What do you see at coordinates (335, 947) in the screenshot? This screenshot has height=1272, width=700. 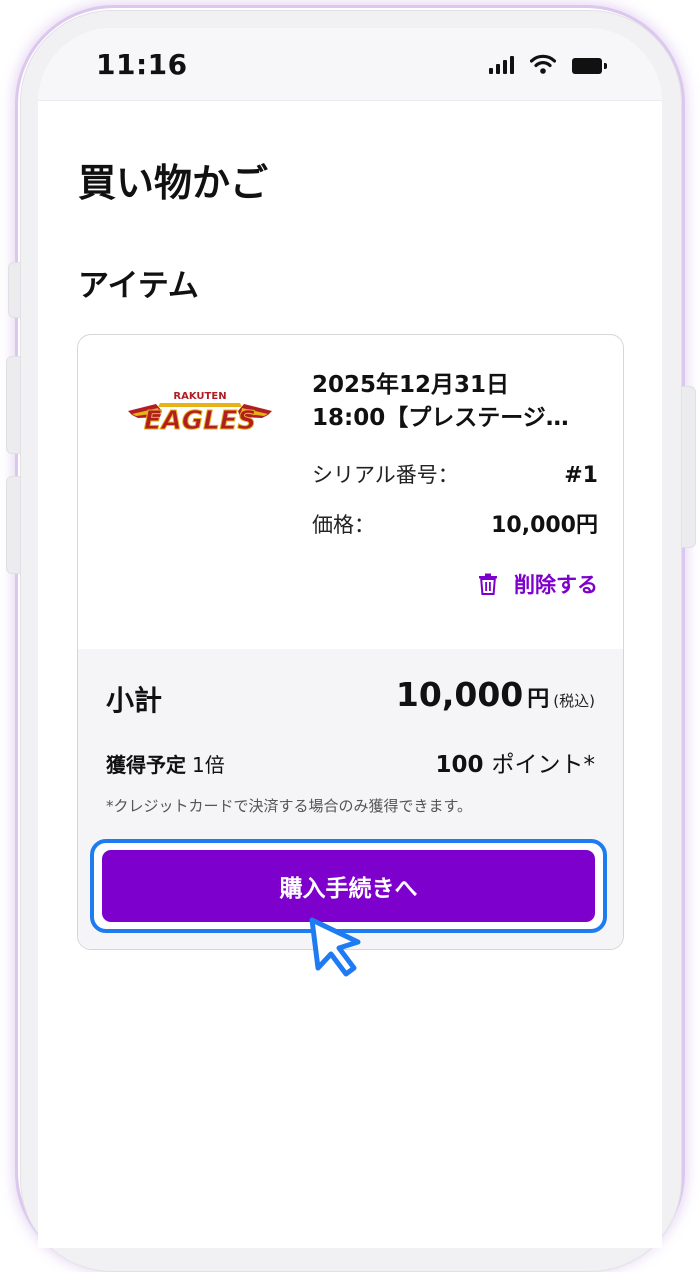 I see `pointer-cursor-icon` at bounding box center [335, 947].